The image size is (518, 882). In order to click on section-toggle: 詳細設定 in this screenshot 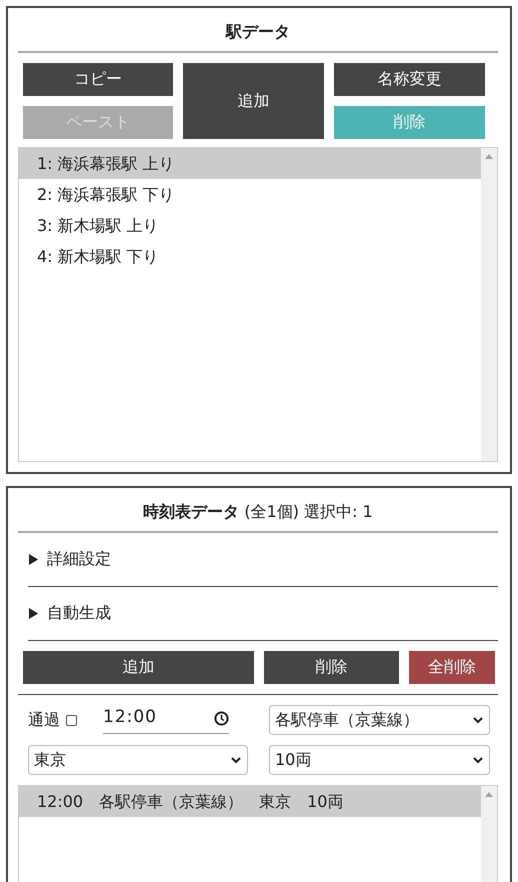, I will do `click(79, 559)`.